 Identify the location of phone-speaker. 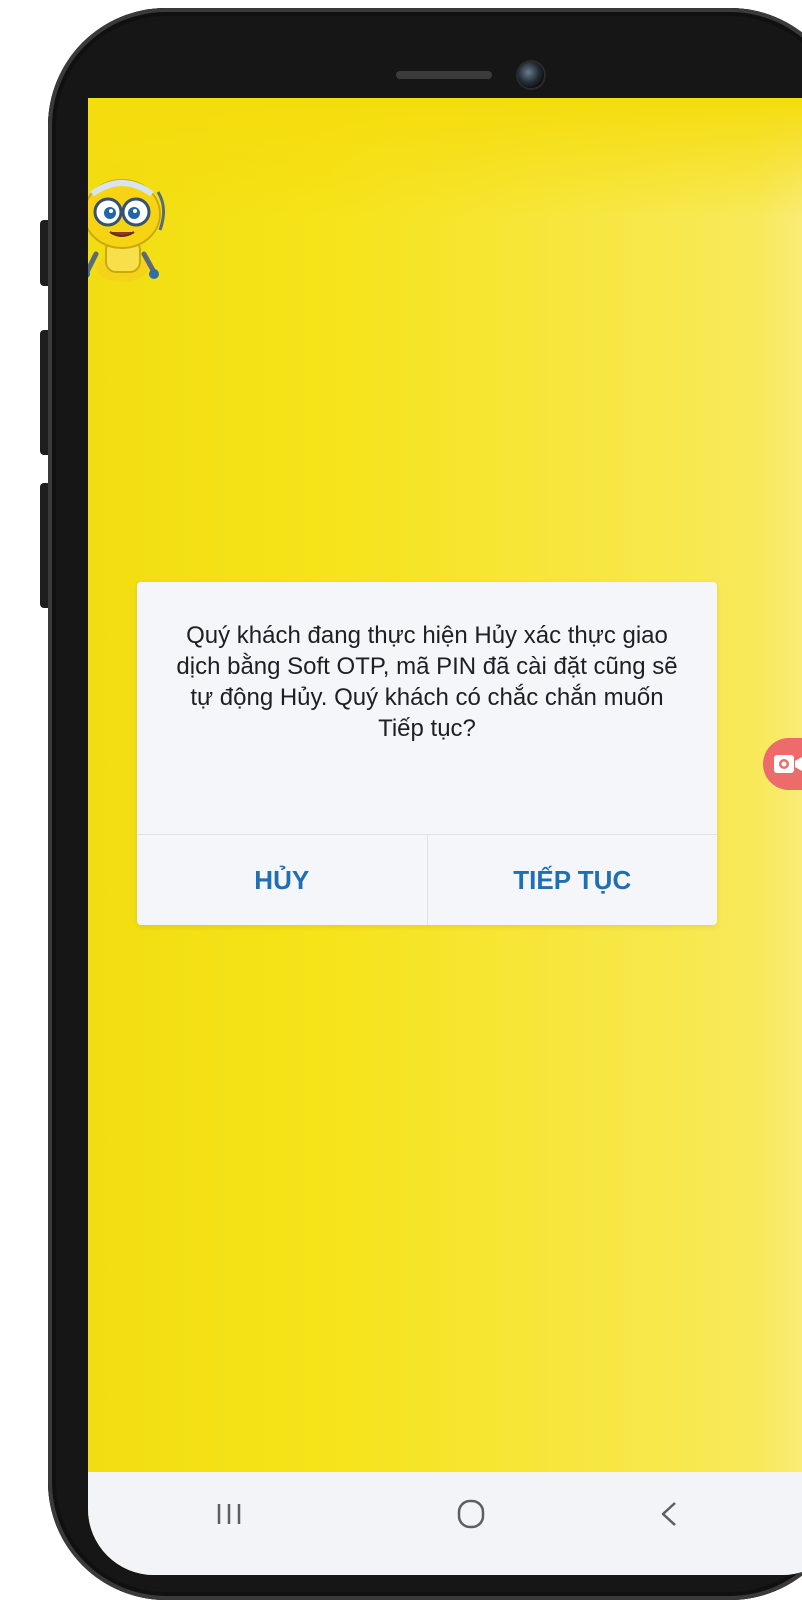
(444, 75).